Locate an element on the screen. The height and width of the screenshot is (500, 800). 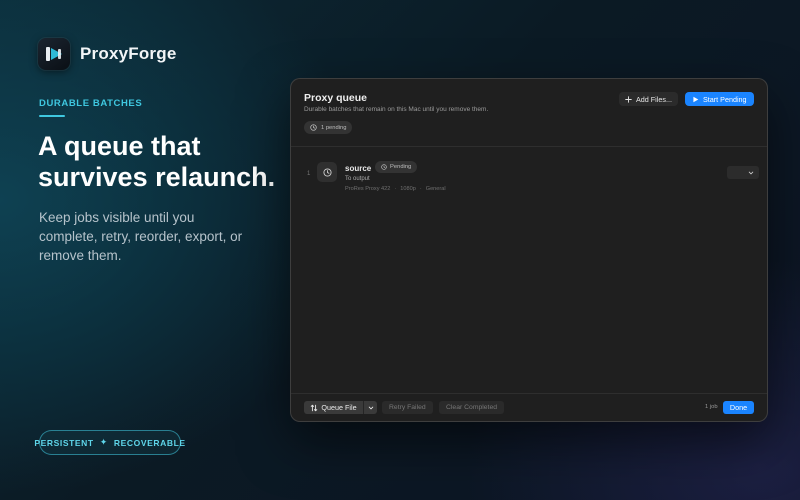
retry-failed-button: Retry Failed is located at coordinates (407, 407).